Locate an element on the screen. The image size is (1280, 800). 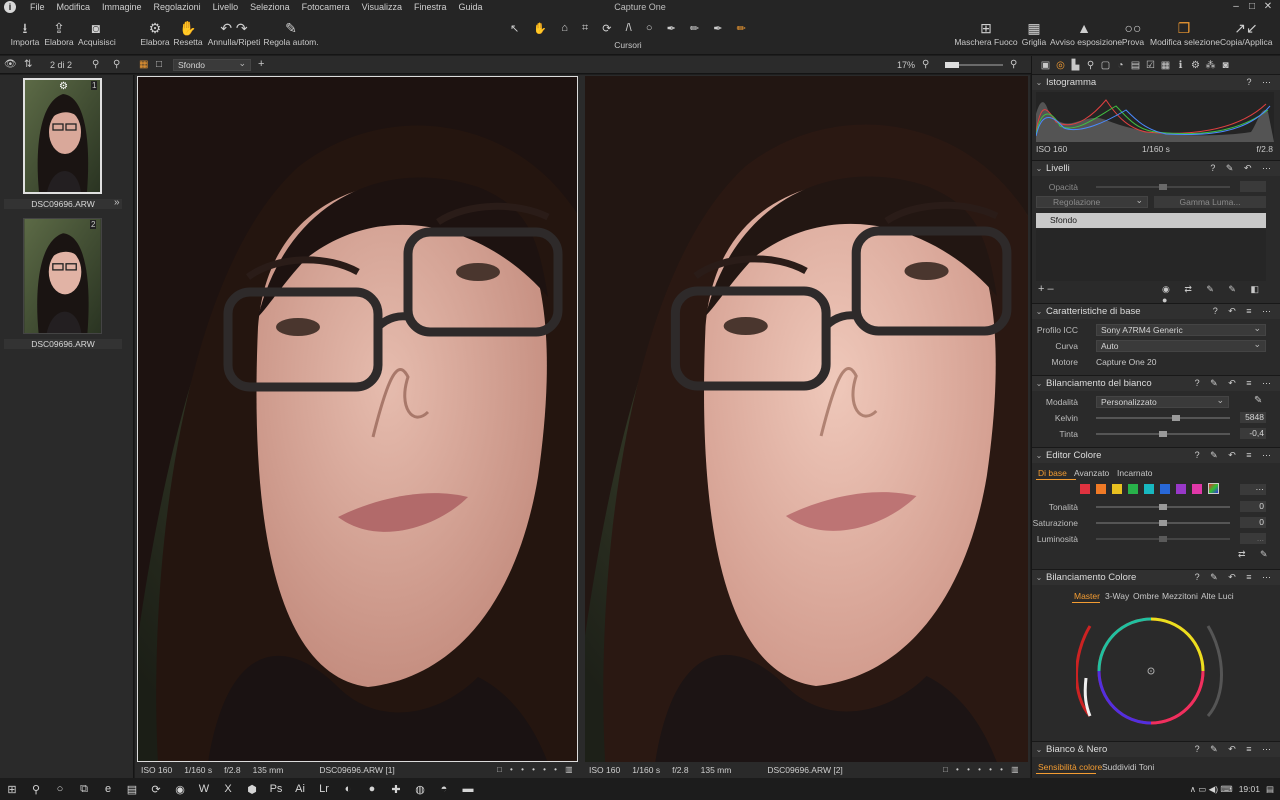
curve-select: Auto is located at coordinates (1181, 345).